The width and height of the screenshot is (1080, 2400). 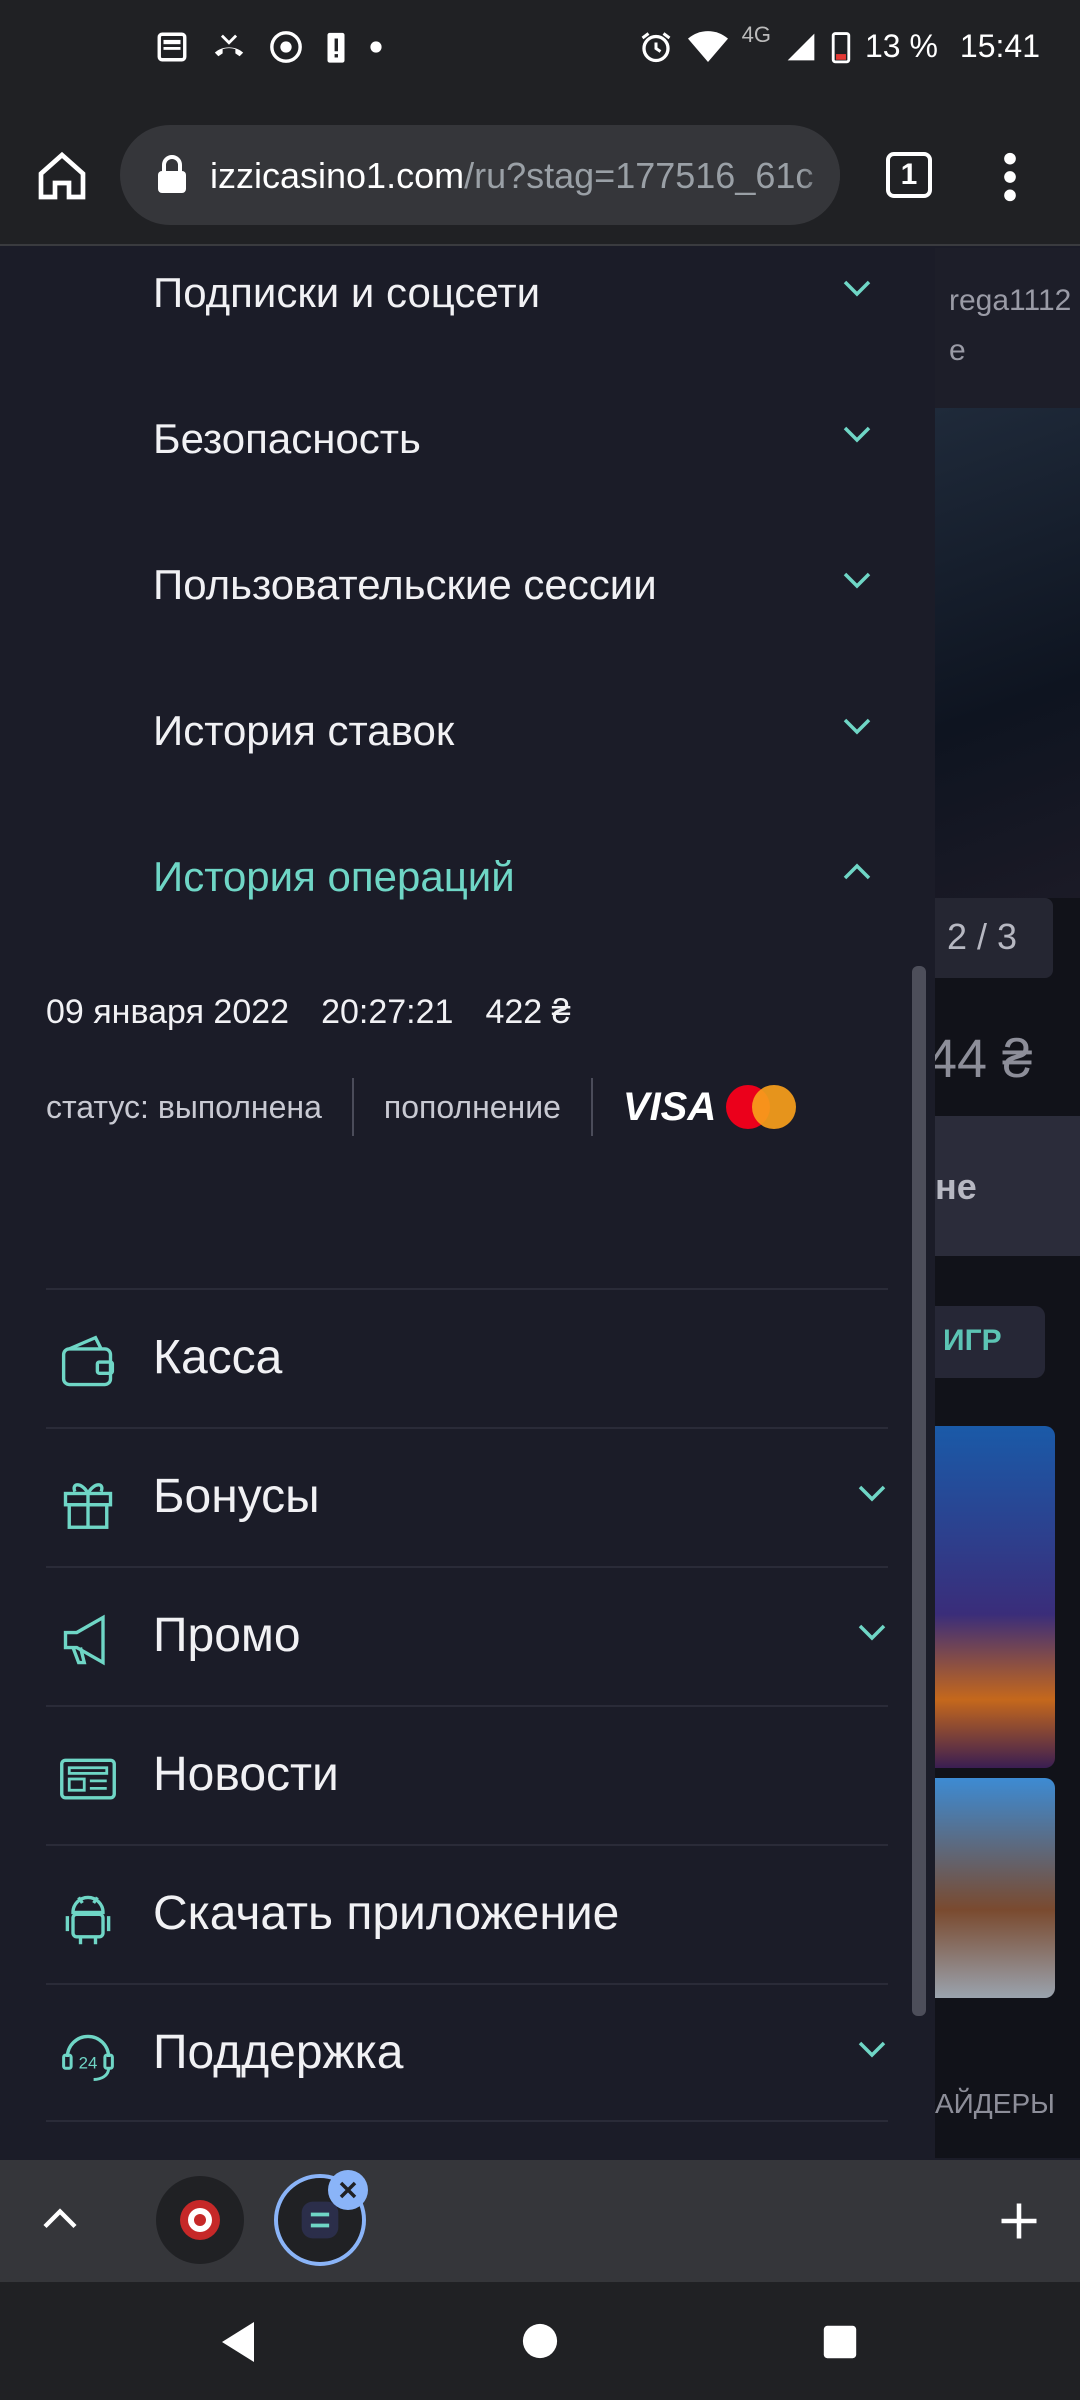 I want to click on battery-alert-icon, so click(x=336, y=47).